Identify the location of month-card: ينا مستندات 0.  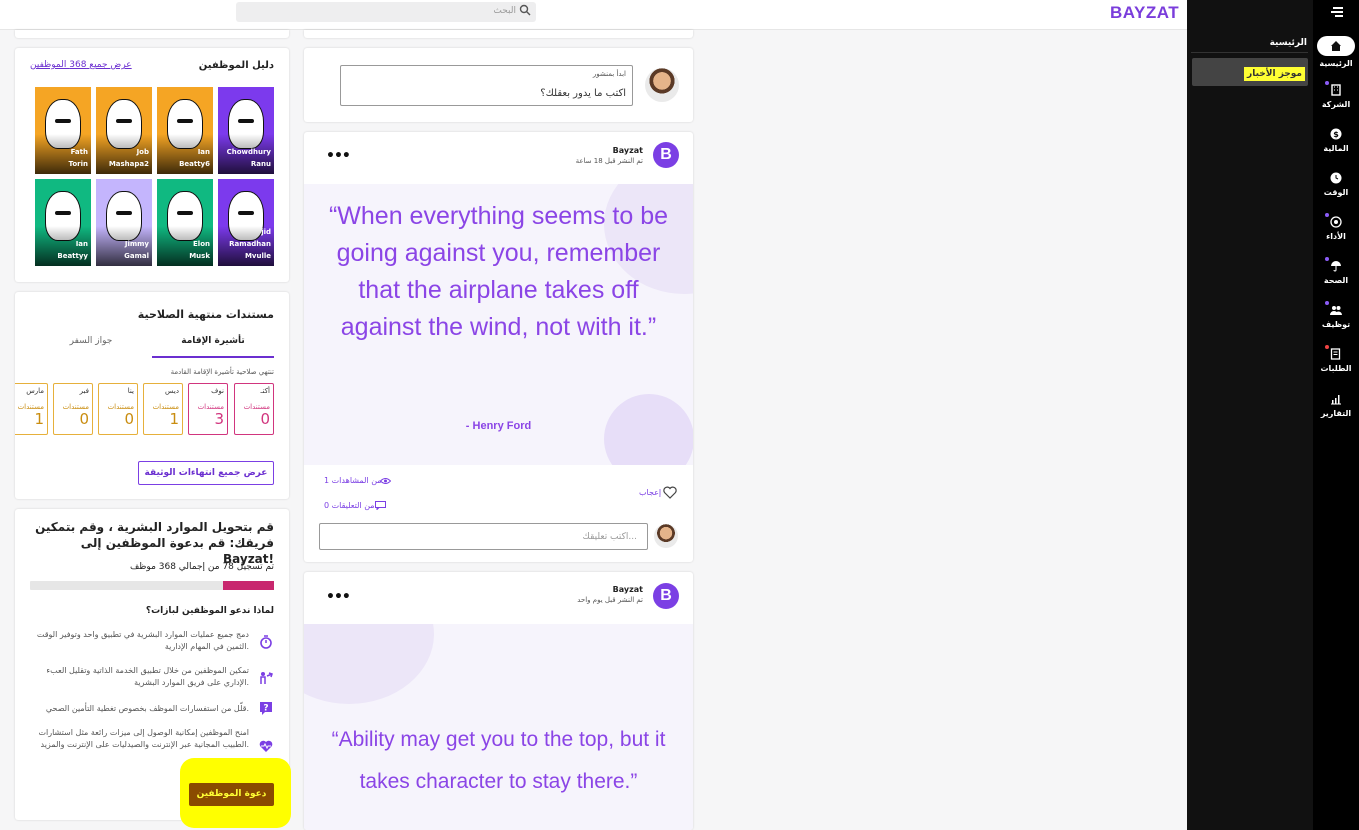
(118, 409).